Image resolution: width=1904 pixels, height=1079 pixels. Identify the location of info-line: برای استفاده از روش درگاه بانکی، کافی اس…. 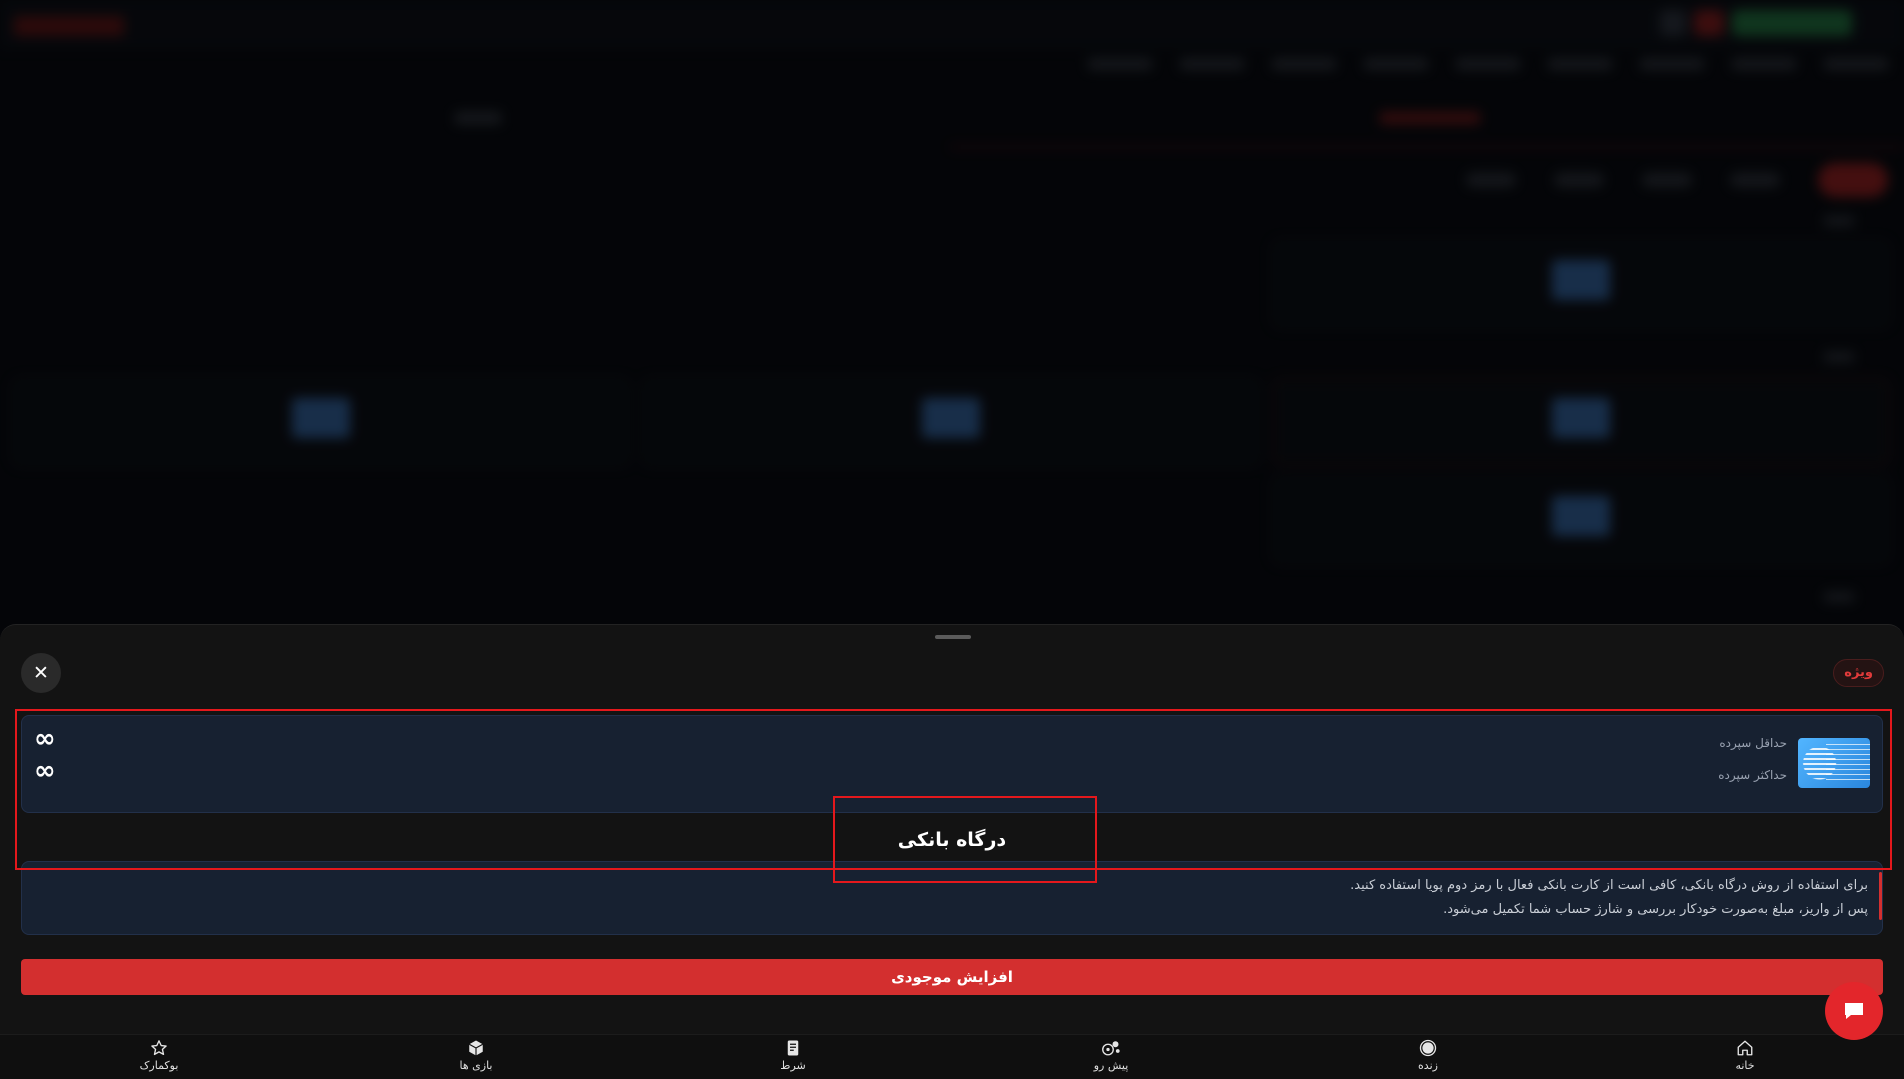
(1609, 885).